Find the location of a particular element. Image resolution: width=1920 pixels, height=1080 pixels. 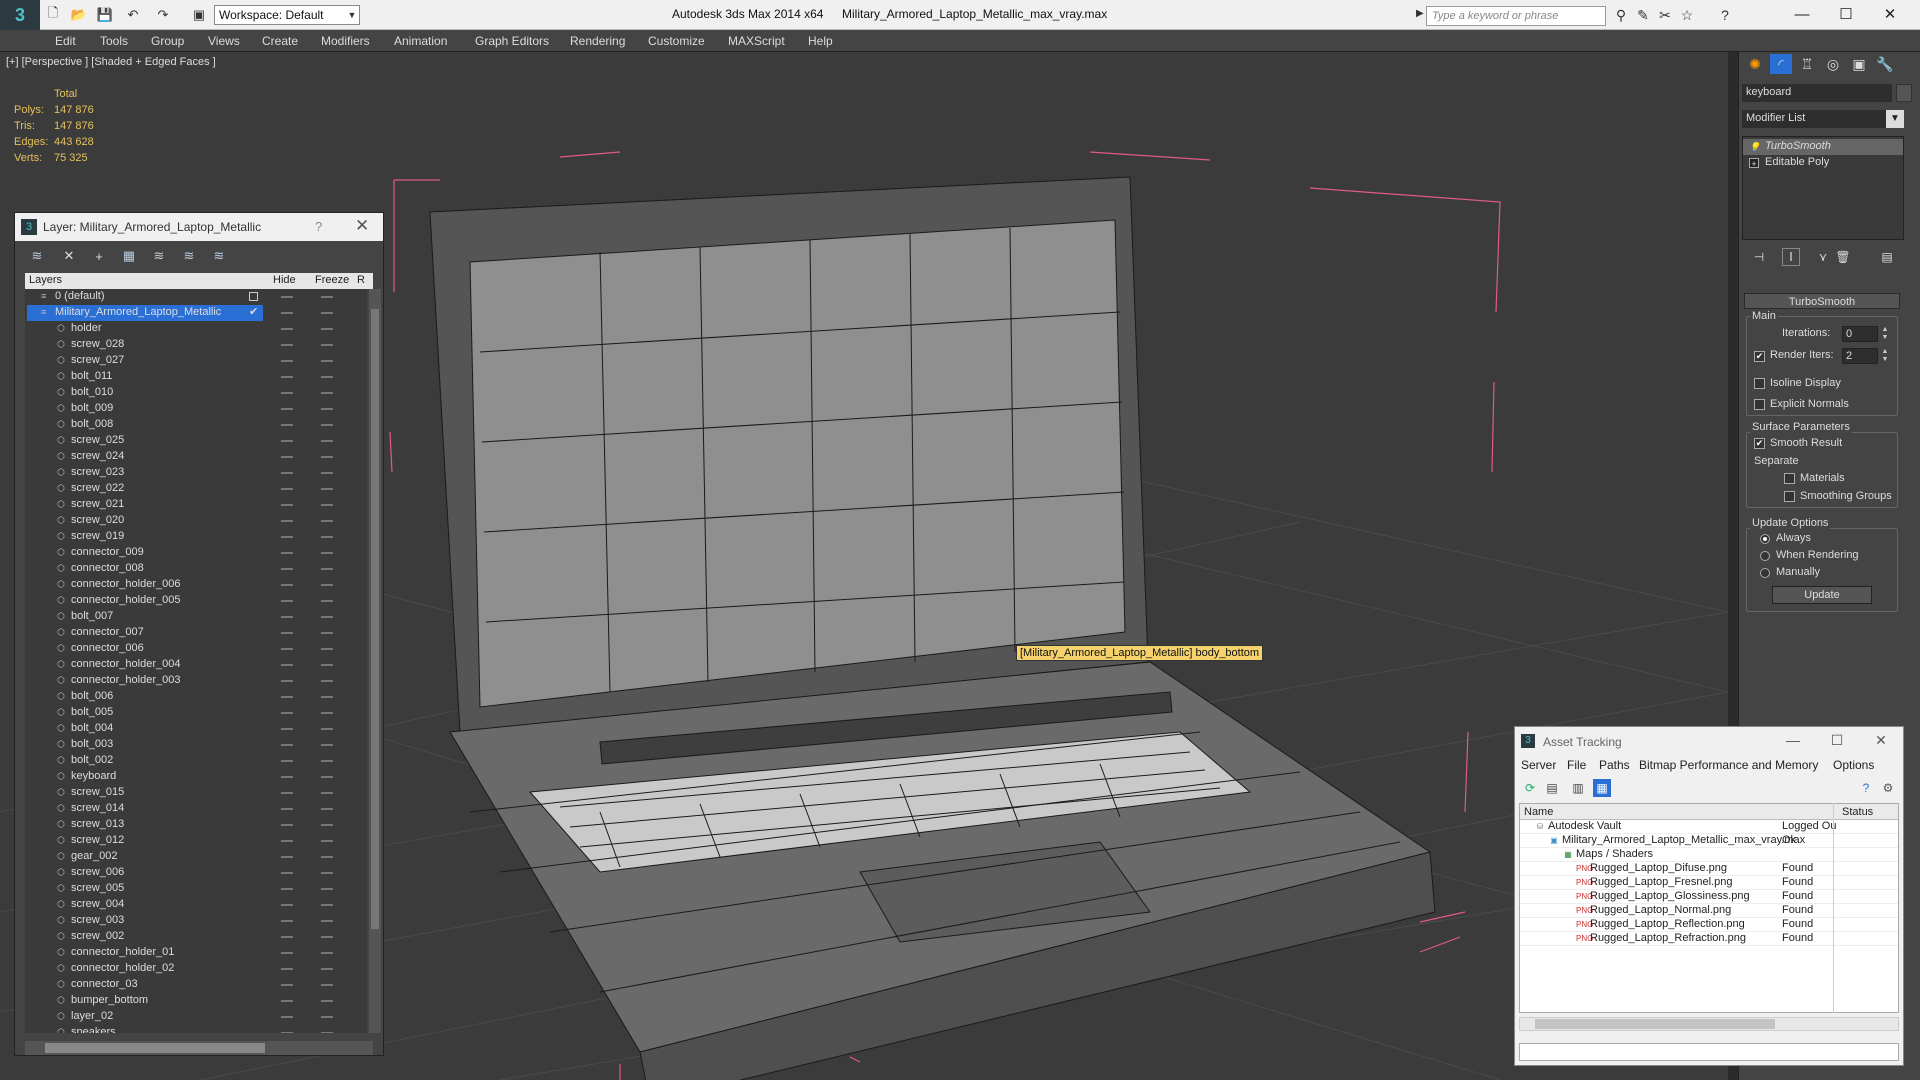

object-row: ⬡ bolt_011 is located at coordinates (195, 377).